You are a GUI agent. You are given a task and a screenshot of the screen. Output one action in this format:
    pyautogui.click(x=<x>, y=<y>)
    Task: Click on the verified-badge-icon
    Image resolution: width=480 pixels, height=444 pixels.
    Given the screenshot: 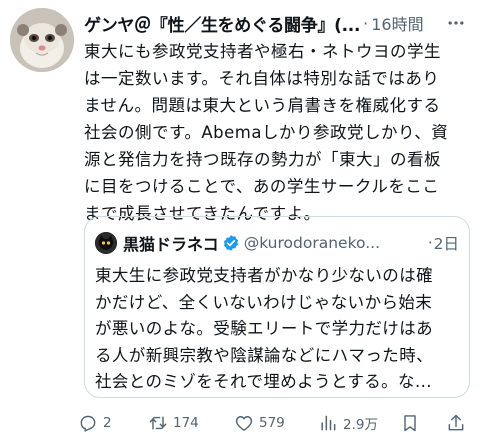 What is the action you would take?
    pyautogui.click(x=230, y=243)
    